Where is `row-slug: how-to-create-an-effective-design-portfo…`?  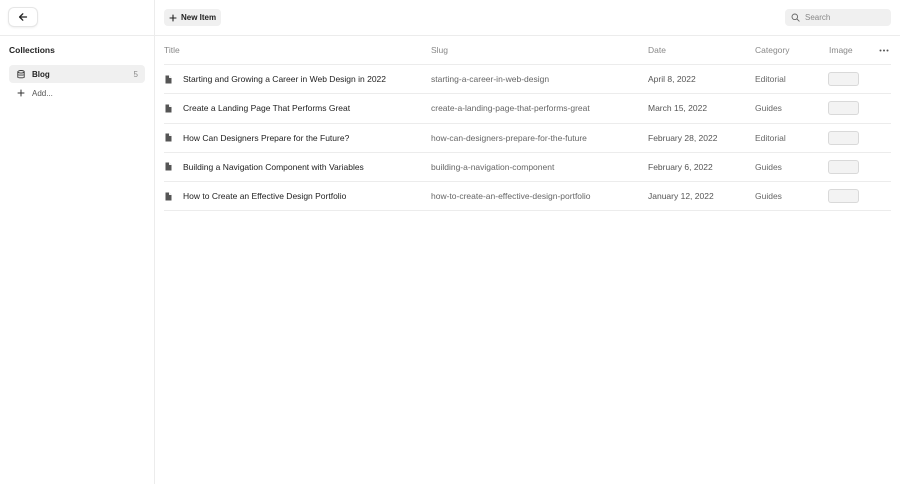
row-slug: how-to-create-an-effective-design-portfo… is located at coordinates (511, 196).